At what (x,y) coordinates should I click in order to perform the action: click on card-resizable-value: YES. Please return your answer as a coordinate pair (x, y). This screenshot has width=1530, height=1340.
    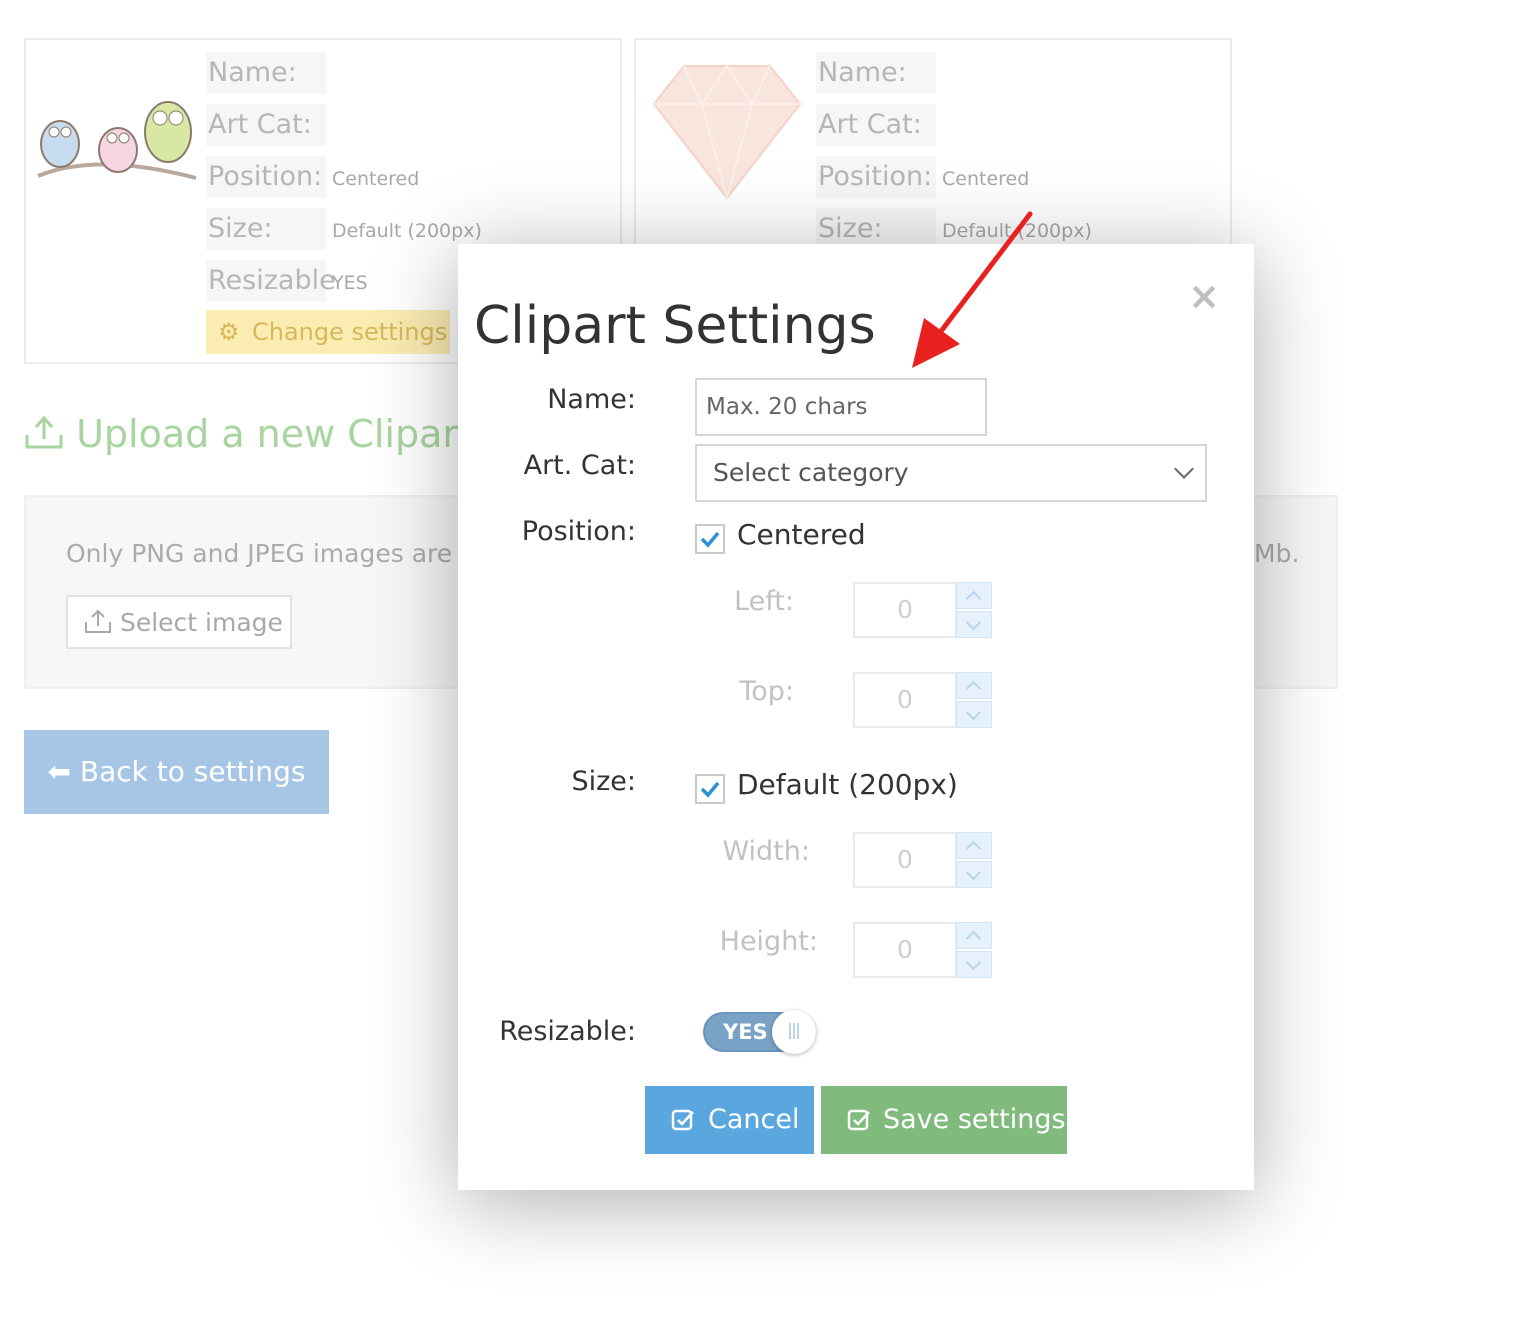
    Looking at the image, I should click on (350, 283).